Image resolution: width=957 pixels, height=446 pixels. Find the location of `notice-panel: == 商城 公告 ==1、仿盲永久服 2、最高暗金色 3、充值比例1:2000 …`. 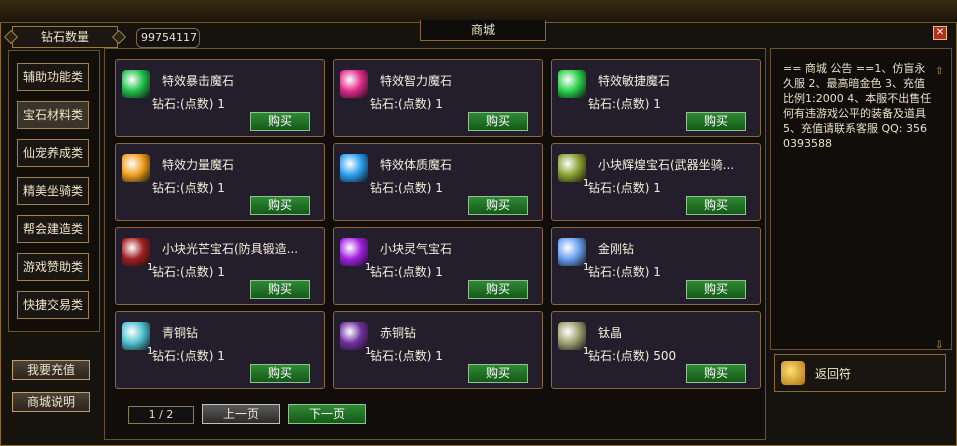

notice-panel: == 商城 公告 ==1、仿盲永久服 2、最高暗金色 3、充值比例1:2000 … is located at coordinates (861, 199).